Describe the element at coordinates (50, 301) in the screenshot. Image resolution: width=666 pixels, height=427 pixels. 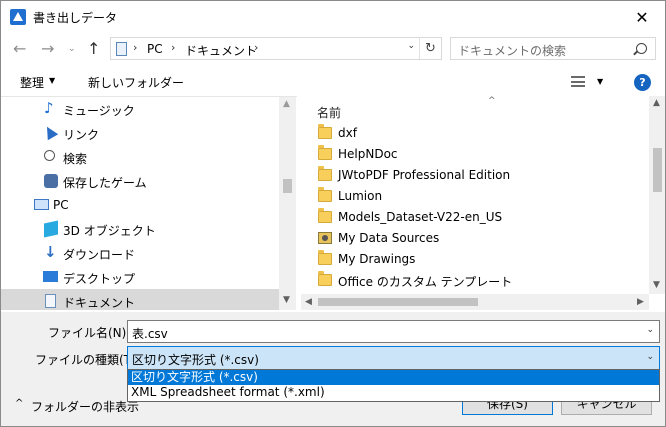
I see `documents-icon` at that location.